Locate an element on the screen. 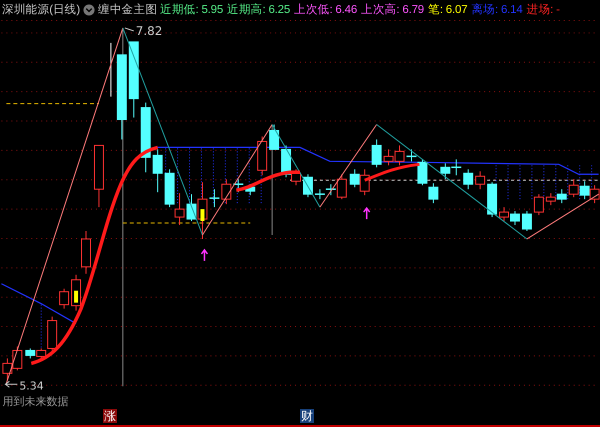 The height and width of the screenshot is (427, 600). event-marker: 财 is located at coordinates (307, 416).